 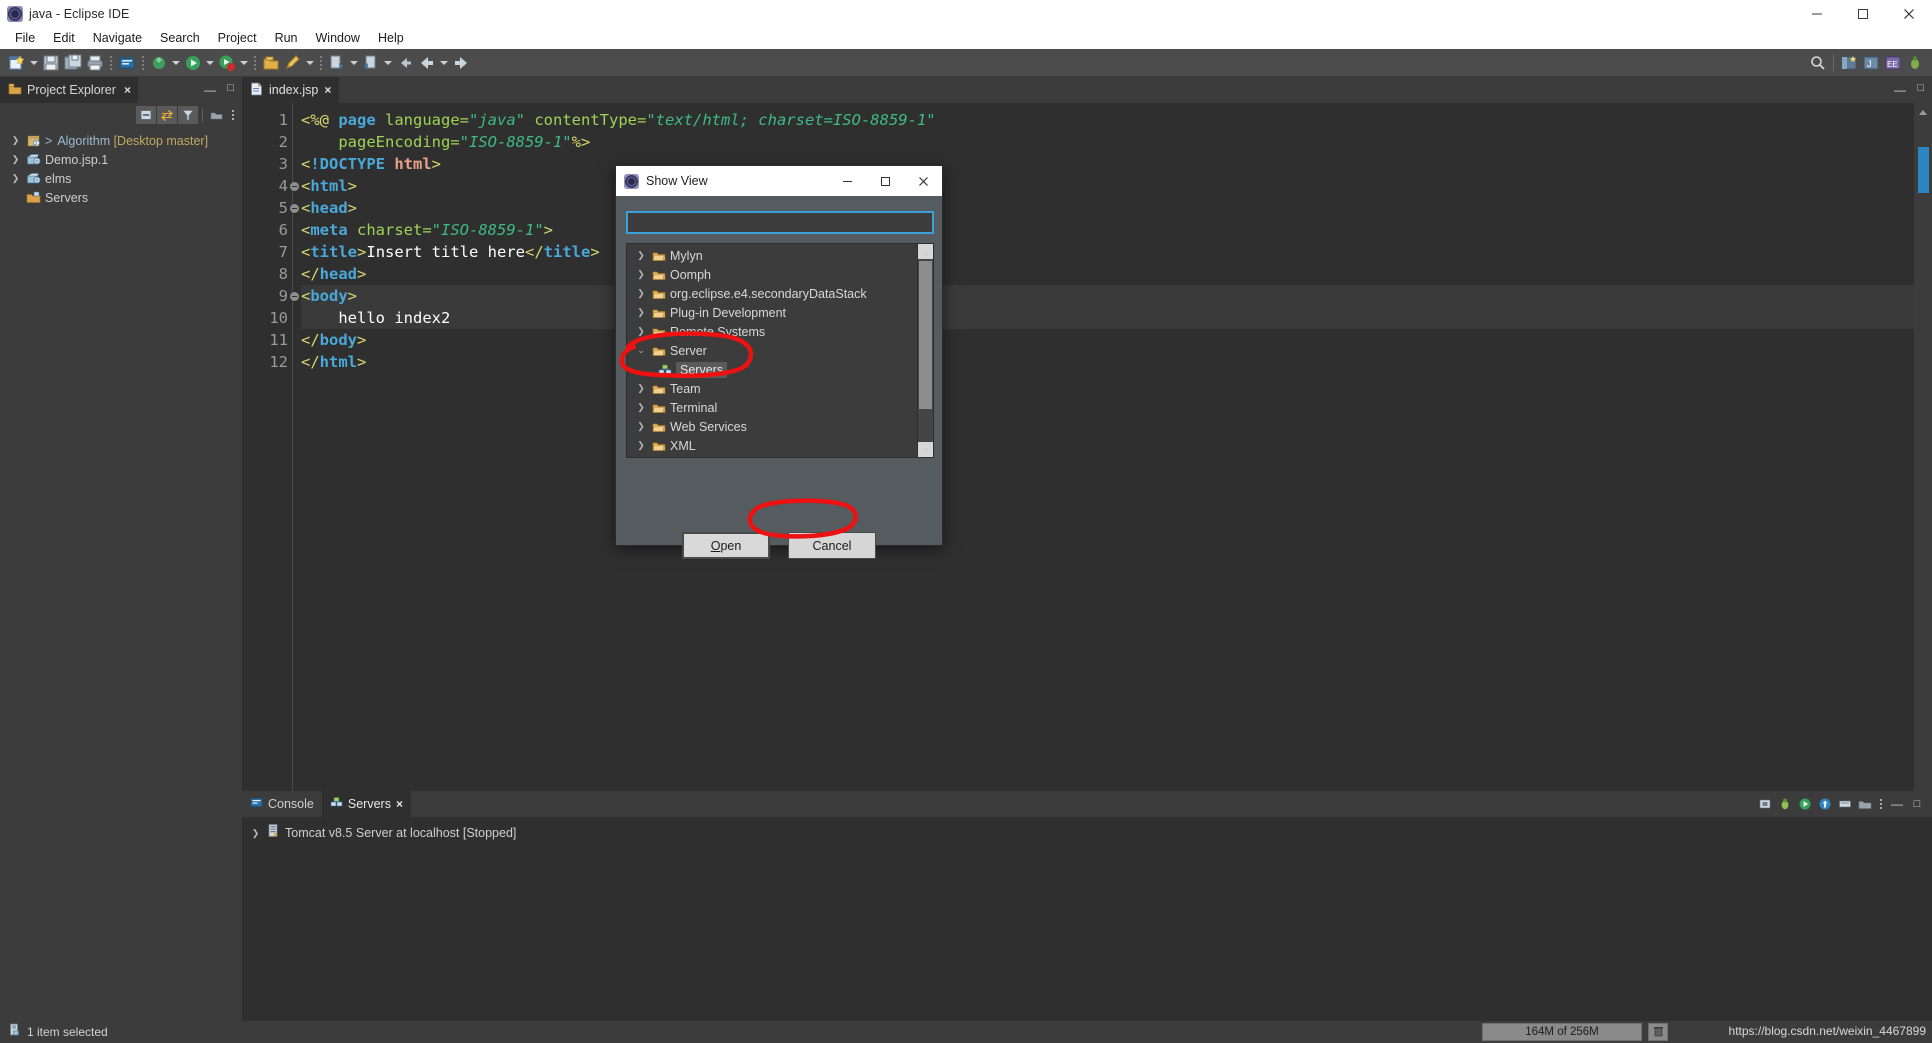 I want to click on back-history-icon, so click(x=405, y=63).